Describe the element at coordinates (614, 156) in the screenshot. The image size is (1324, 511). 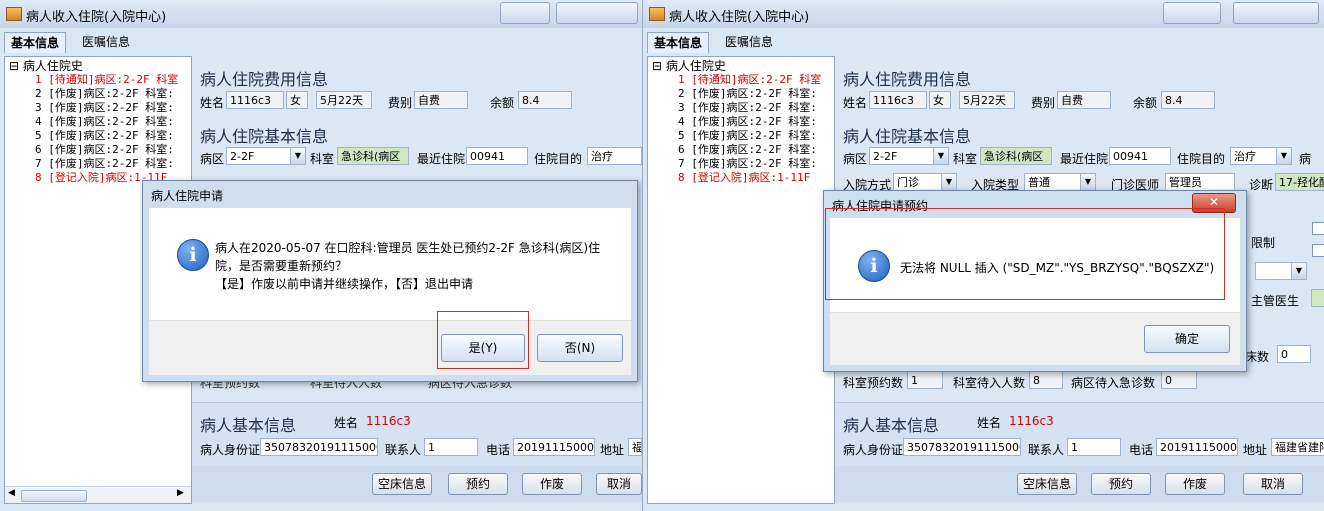
I see `purpose-field: 治疗` at that location.